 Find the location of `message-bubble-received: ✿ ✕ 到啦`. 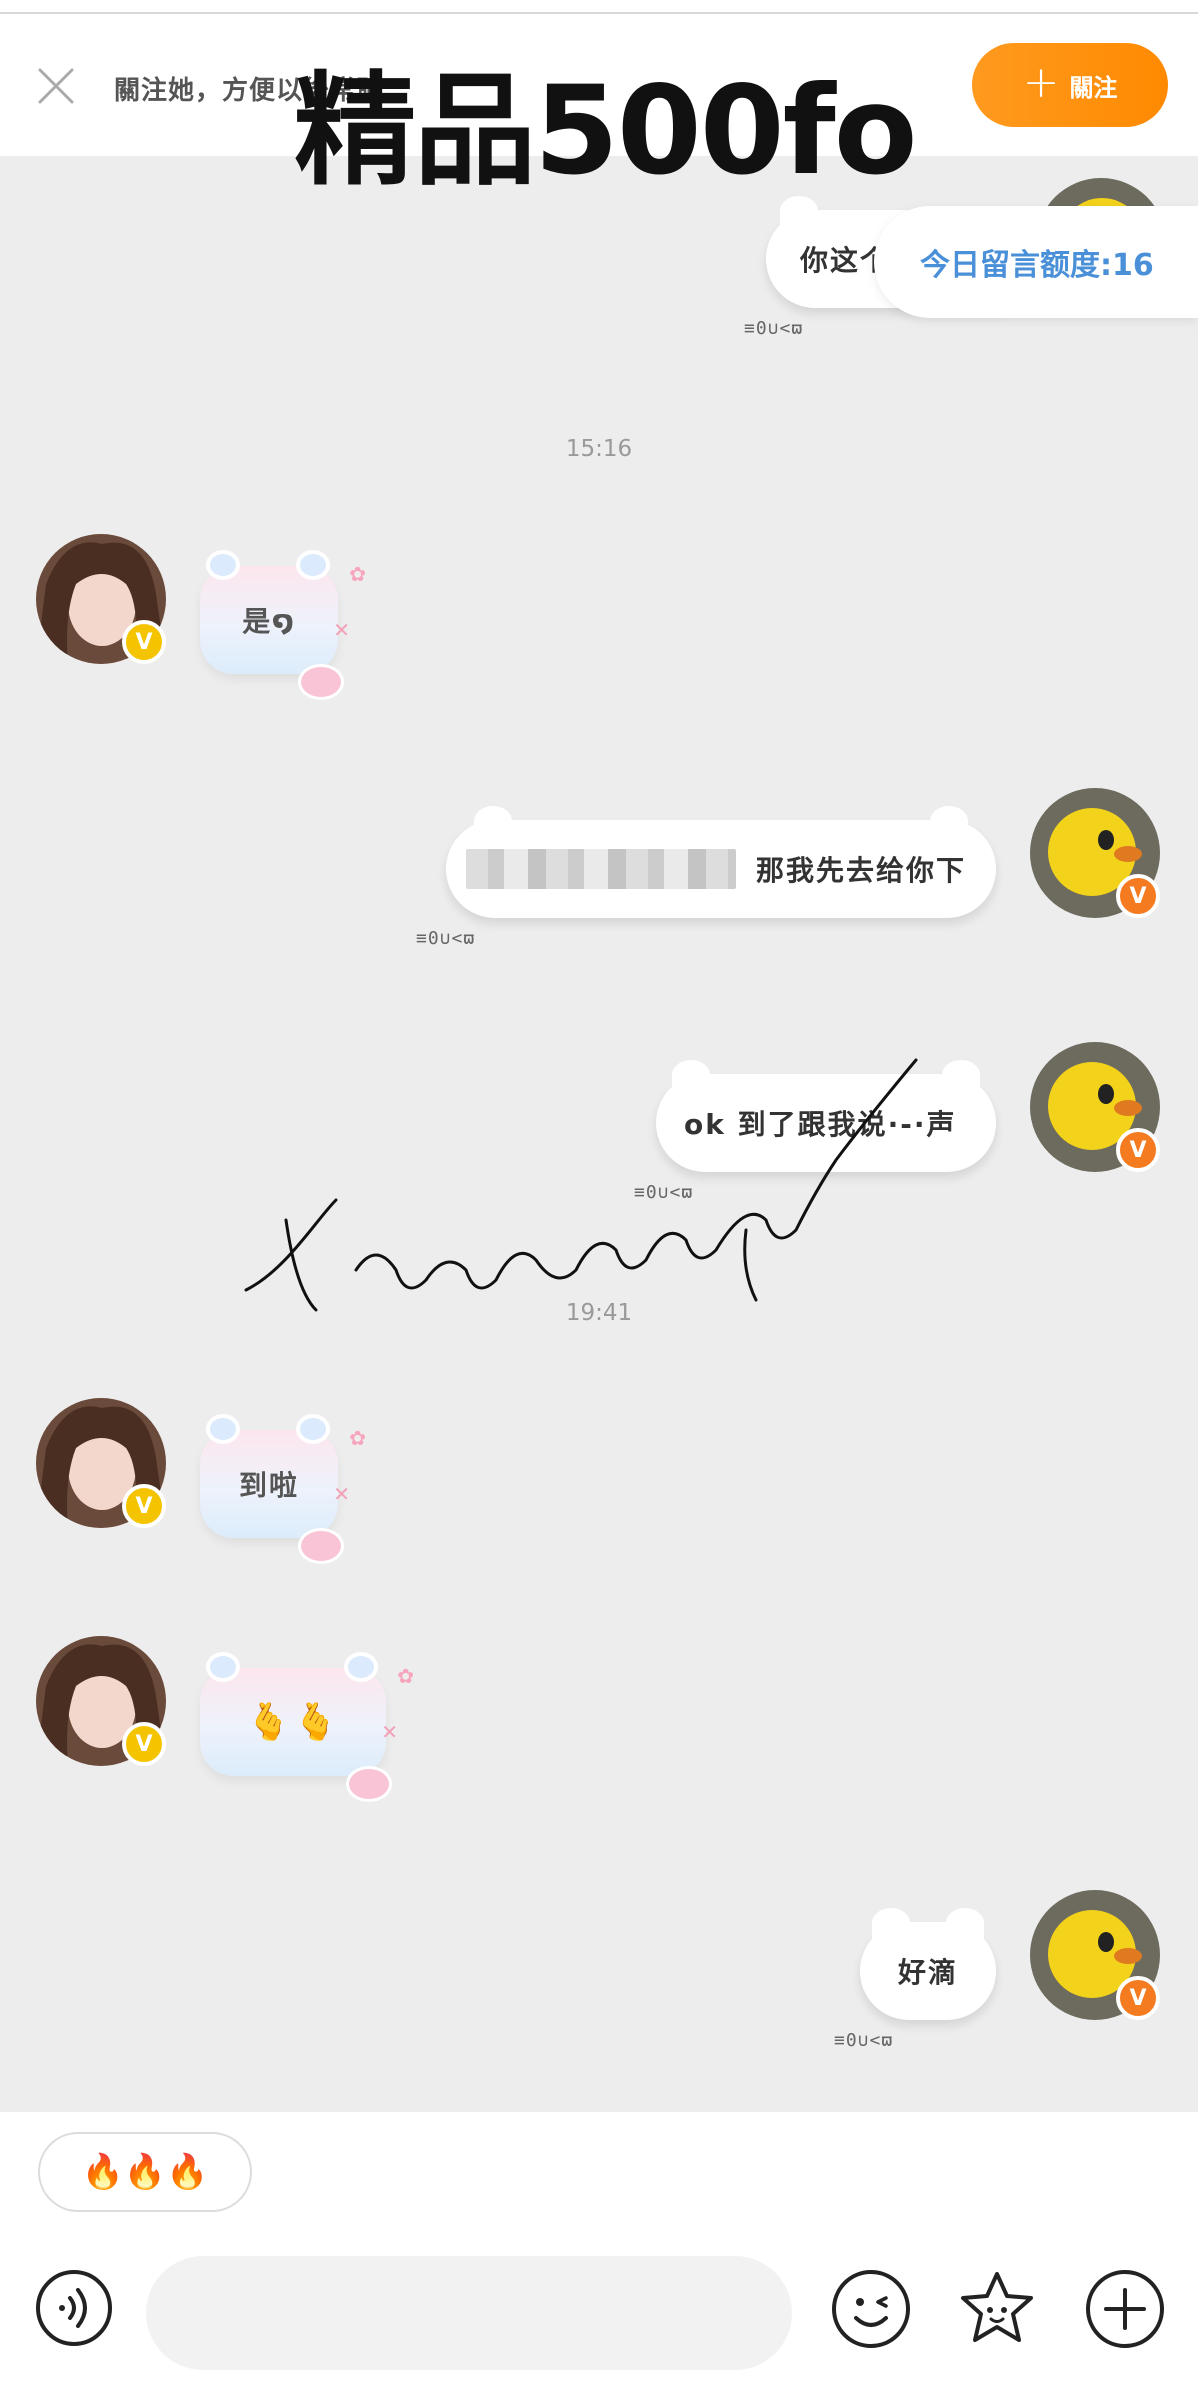

message-bubble-received: ✿ ✕ 到啦 is located at coordinates (283, 1489).